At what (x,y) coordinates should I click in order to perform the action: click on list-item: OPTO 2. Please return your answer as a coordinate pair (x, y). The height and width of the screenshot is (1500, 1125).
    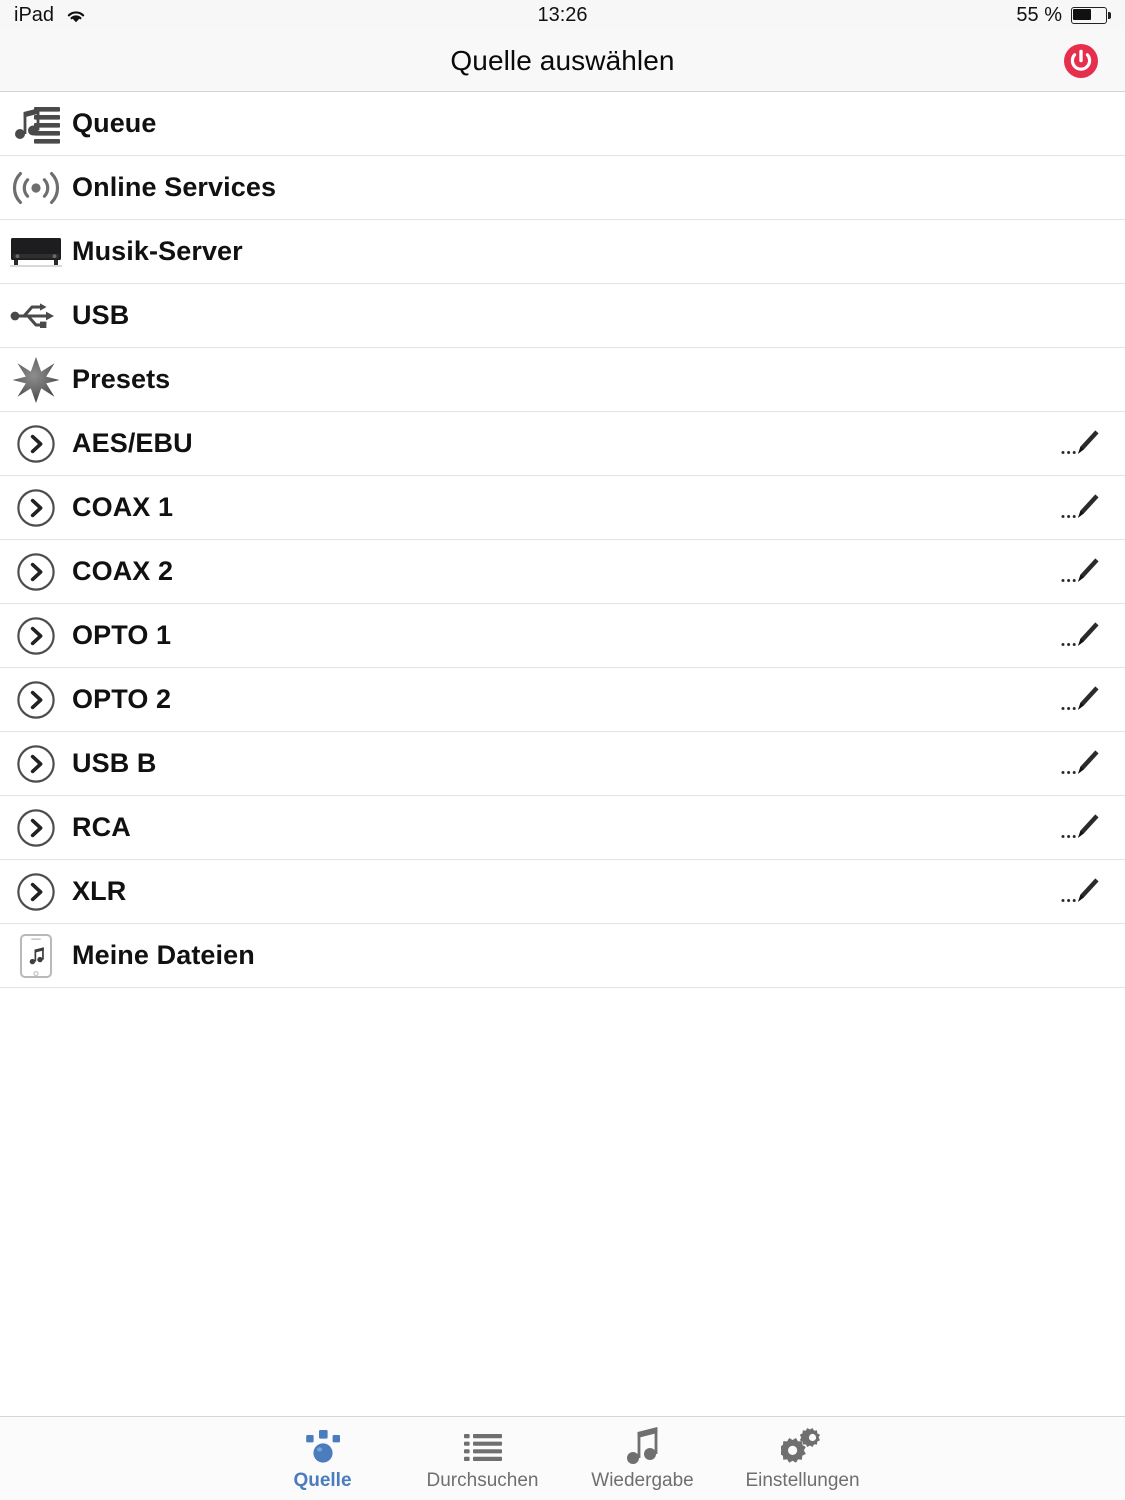
    Looking at the image, I should click on (562, 700).